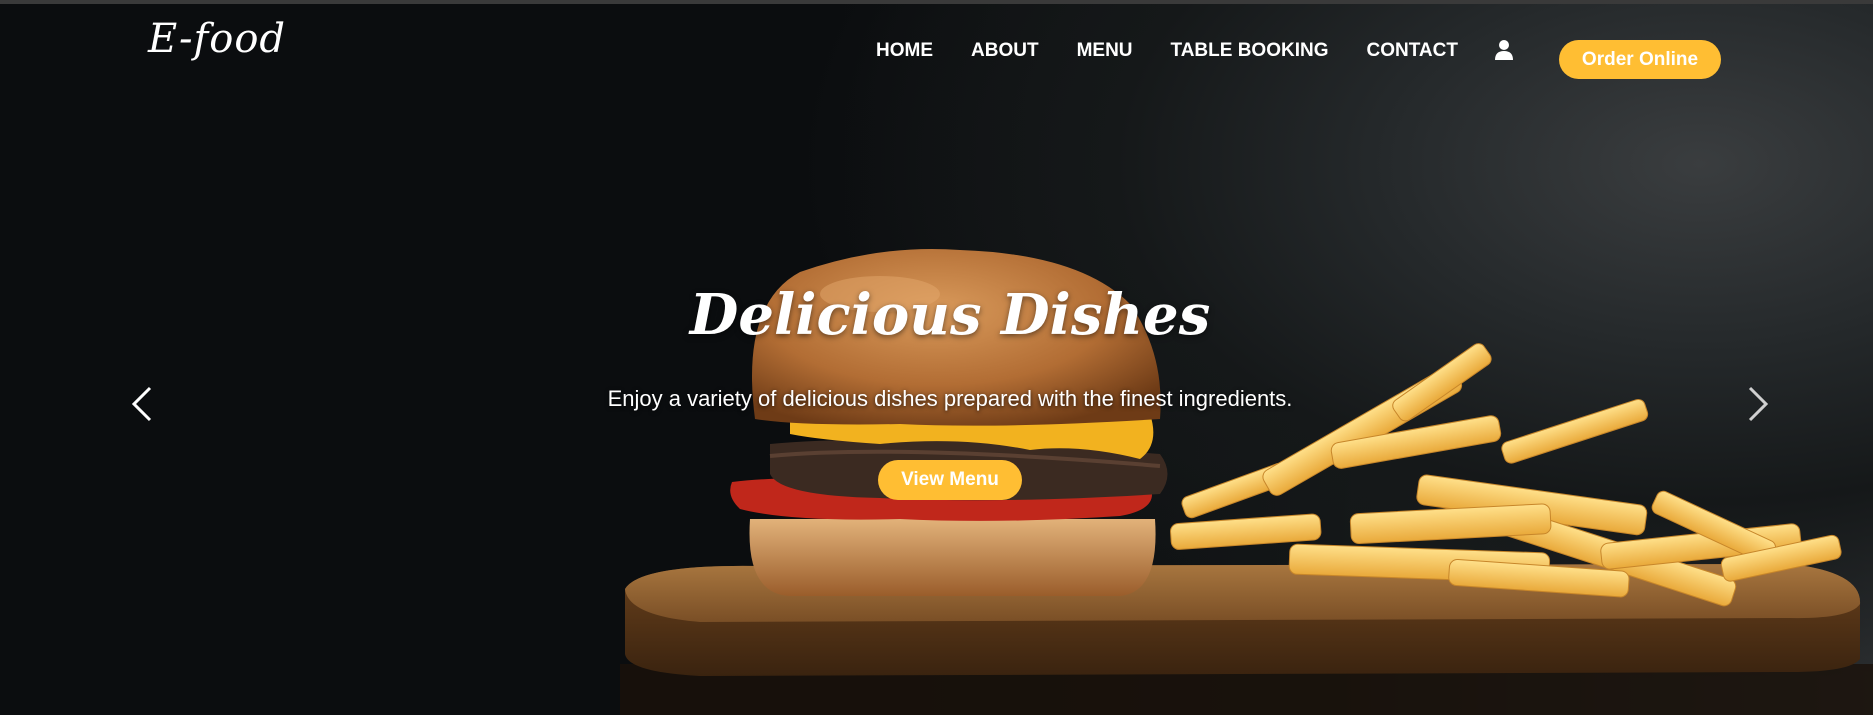  Describe the element at coordinates (1005, 51) in the screenshot. I see `nav-about: ABOUT` at that location.